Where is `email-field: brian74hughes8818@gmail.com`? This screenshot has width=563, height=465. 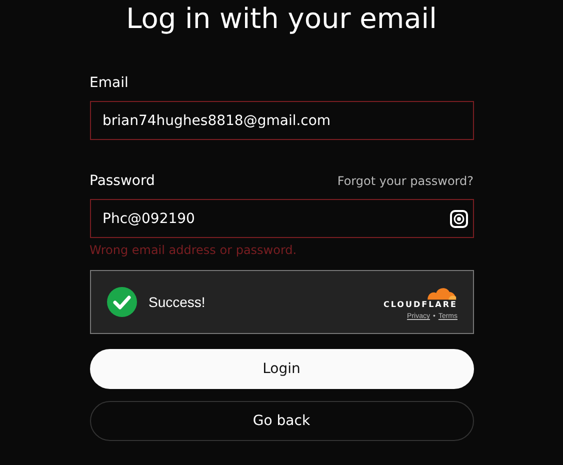 email-field: brian74hughes8818@gmail.com is located at coordinates (282, 120).